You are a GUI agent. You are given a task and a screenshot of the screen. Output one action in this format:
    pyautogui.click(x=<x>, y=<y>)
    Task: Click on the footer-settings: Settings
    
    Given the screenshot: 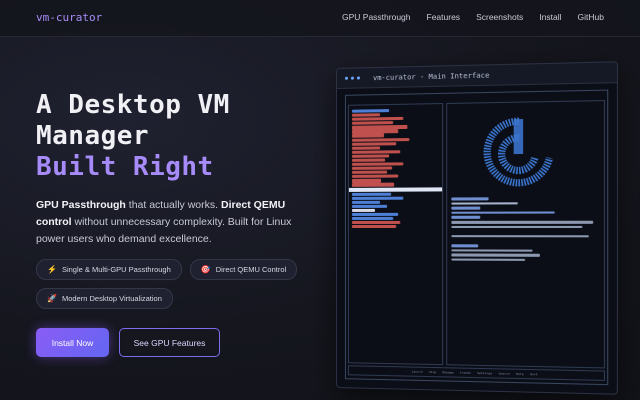 What is the action you would take?
    pyautogui.click(x=484, y=373)
    